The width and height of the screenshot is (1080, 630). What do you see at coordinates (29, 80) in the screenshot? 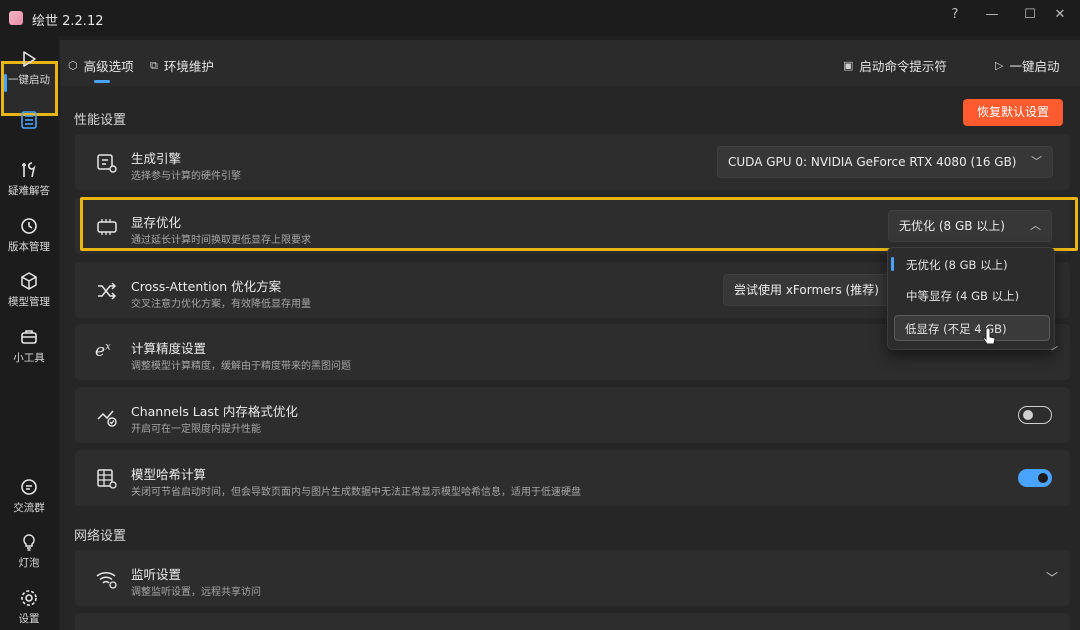
I see `sidebar-item-label: 一键启动` at bounding box center [29, 80].